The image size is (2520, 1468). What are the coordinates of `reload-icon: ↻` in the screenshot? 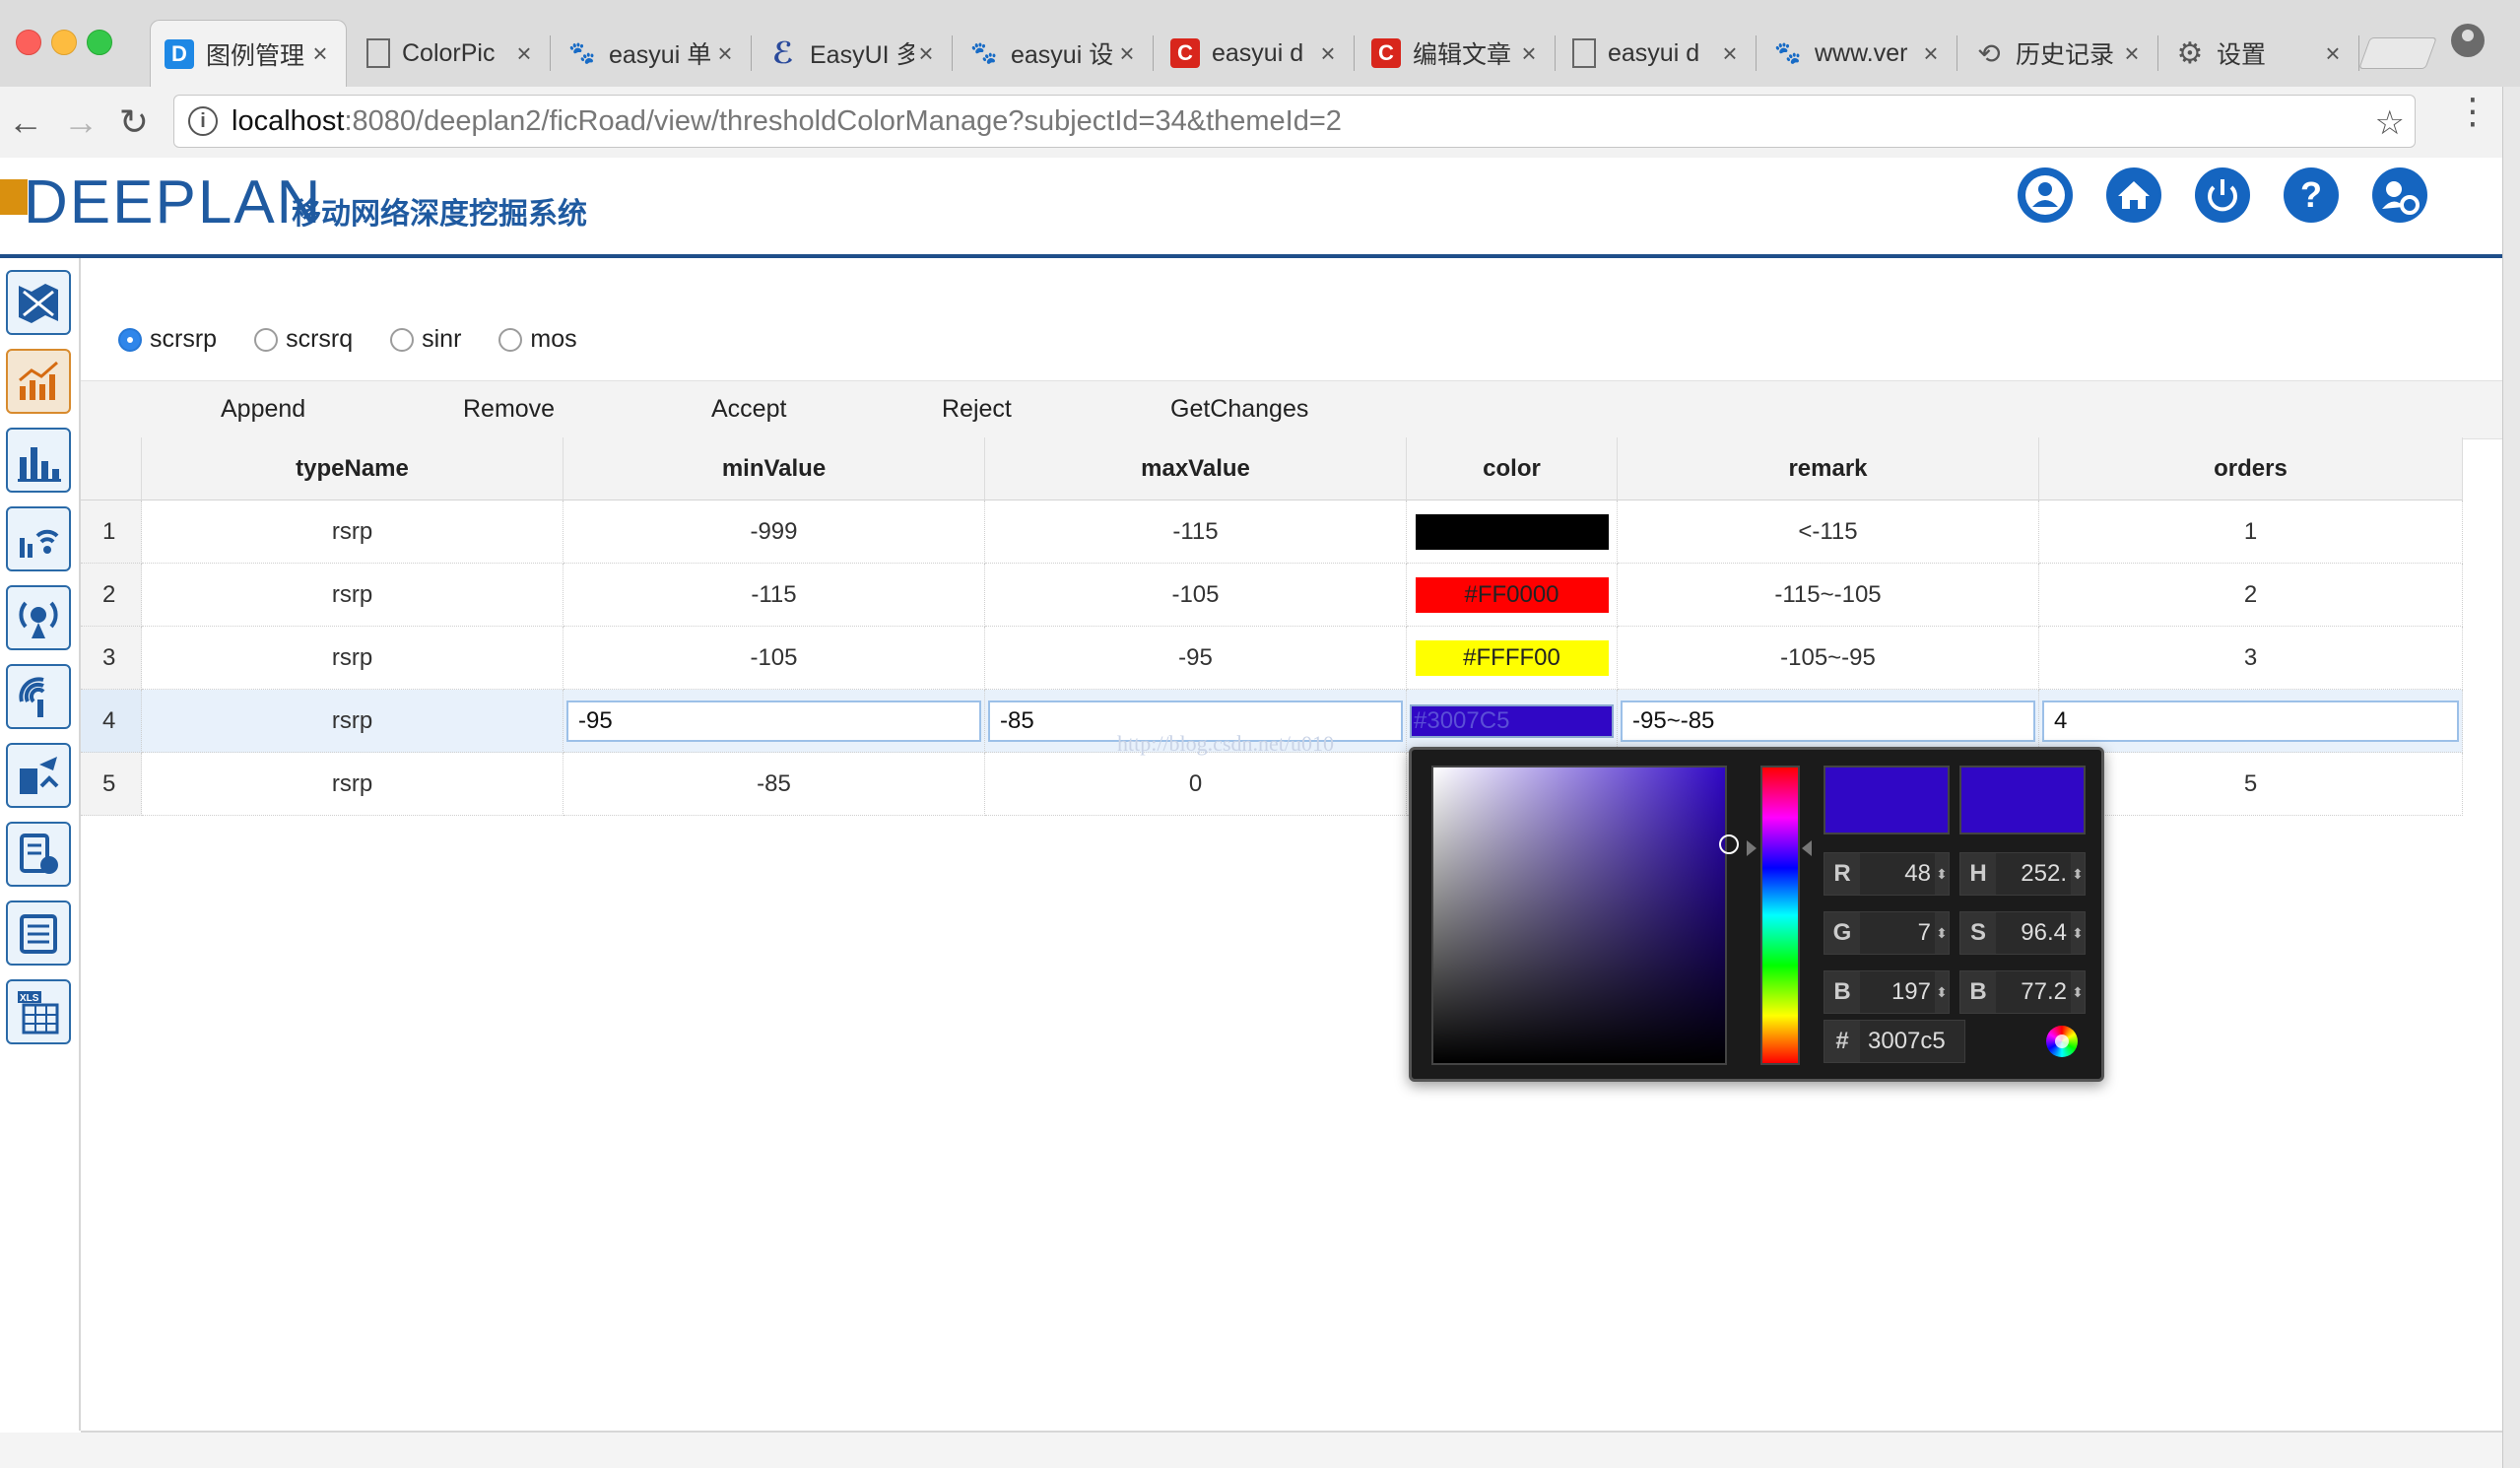 It's located at (134, 122).